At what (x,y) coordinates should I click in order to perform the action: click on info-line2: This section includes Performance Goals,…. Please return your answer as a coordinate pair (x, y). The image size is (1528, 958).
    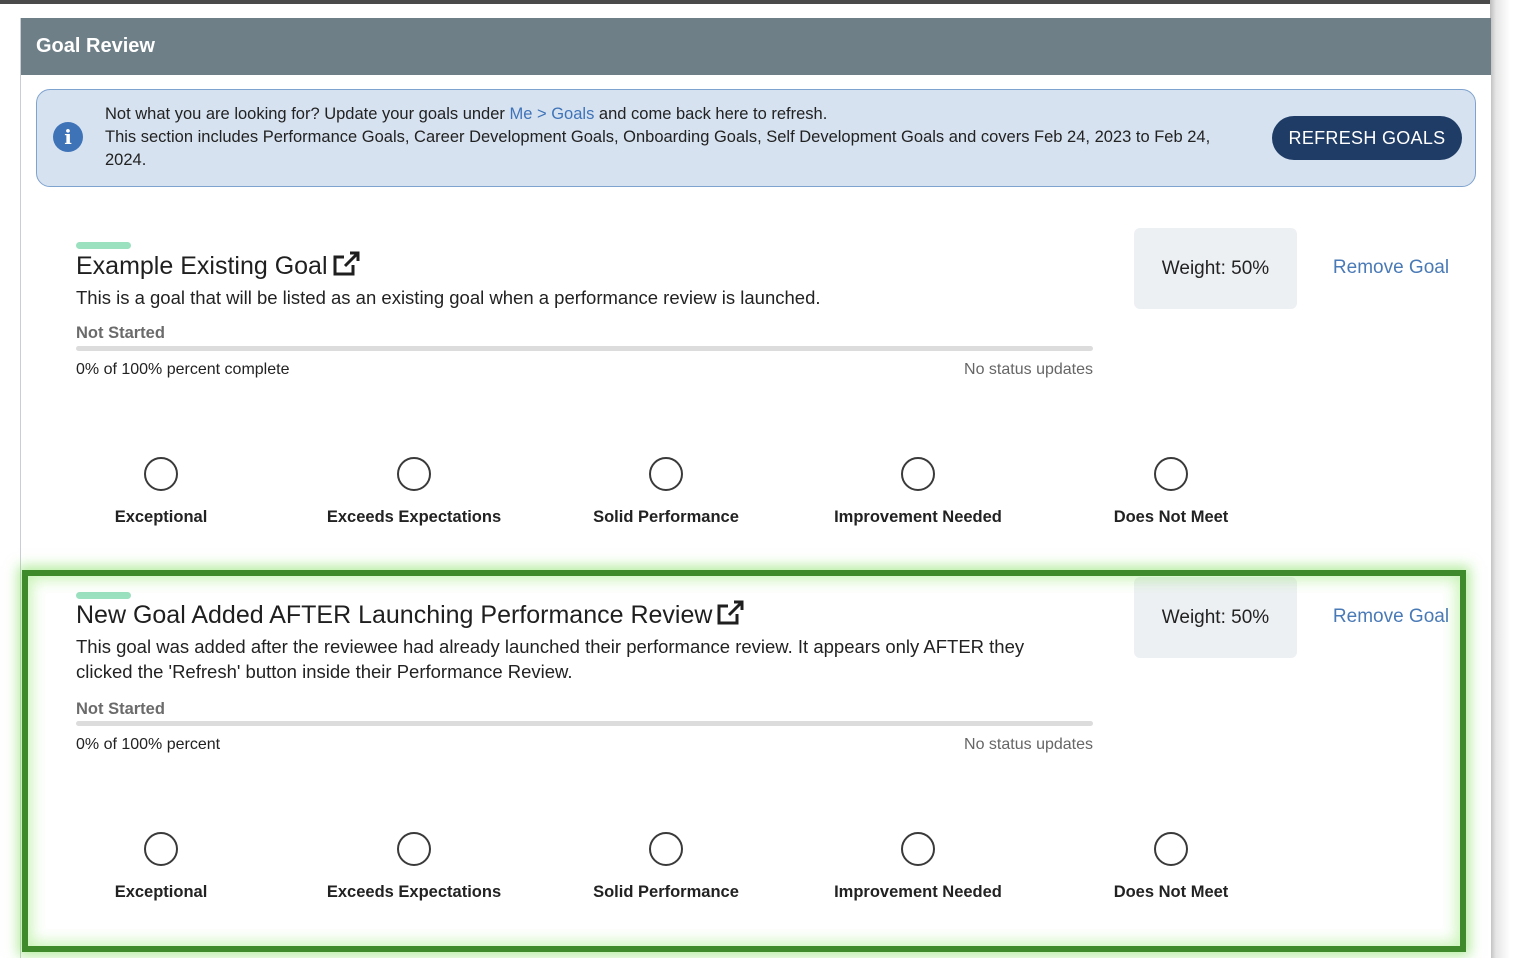
    Looking at the image, I should click on (658, 148).